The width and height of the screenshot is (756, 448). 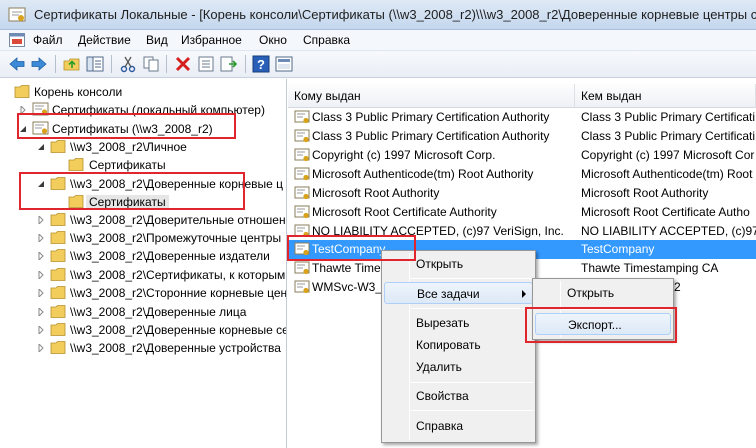 What do you see at coordinates (229, 64) in the screenshot?
I see `export-list-icon` at bounding box center [229, 64].